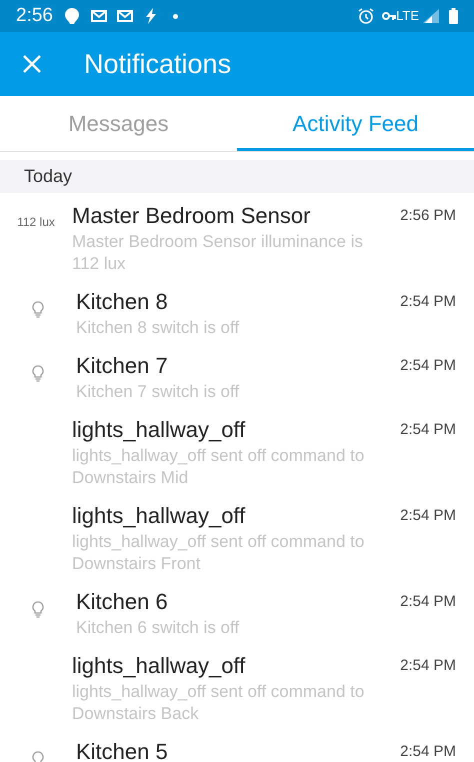 Image resolution: width=474 pixels, height=762 pixels. I want to click on signal-icon, so click(431, 16).